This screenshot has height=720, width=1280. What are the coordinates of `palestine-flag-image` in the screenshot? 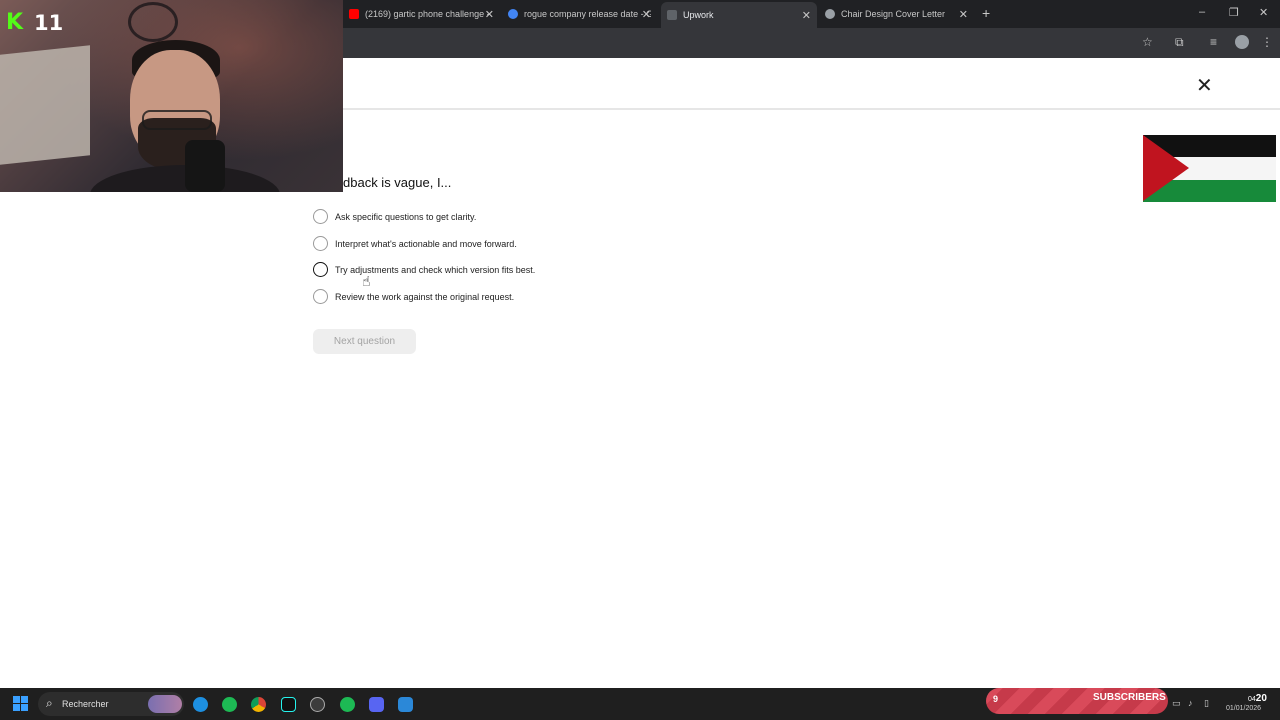 It's located at (1209, 168).